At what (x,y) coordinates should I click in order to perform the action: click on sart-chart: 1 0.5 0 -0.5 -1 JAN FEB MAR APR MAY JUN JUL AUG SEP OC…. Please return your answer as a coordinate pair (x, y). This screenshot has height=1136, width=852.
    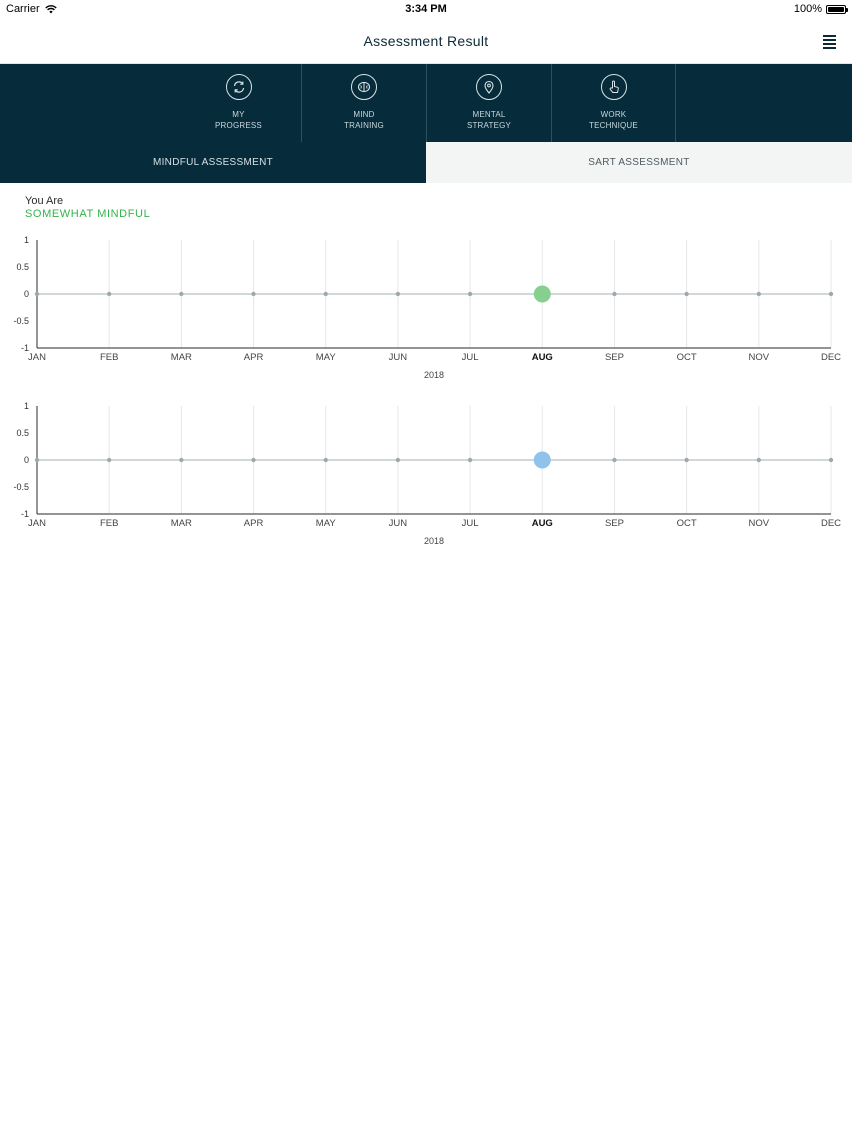
    Looking at the image, I should click on (426, 473).